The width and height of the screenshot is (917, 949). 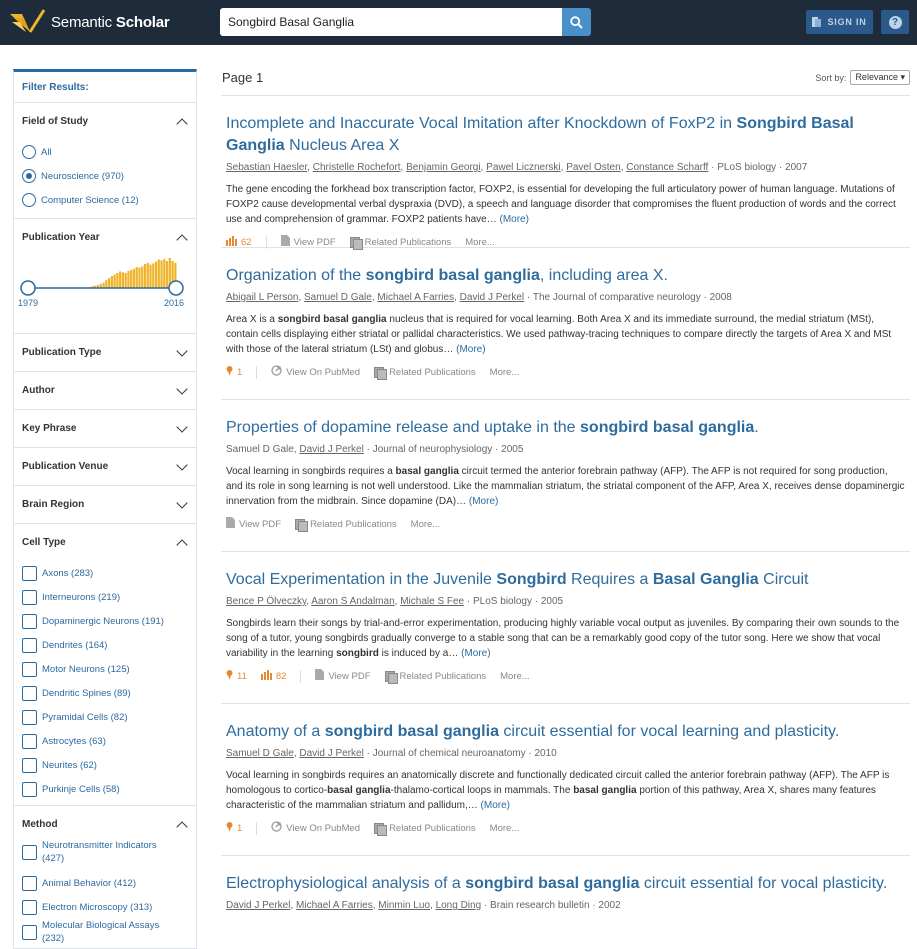 I want to click on result-author-link: Abigail L Person, so click(x=262, y=297).